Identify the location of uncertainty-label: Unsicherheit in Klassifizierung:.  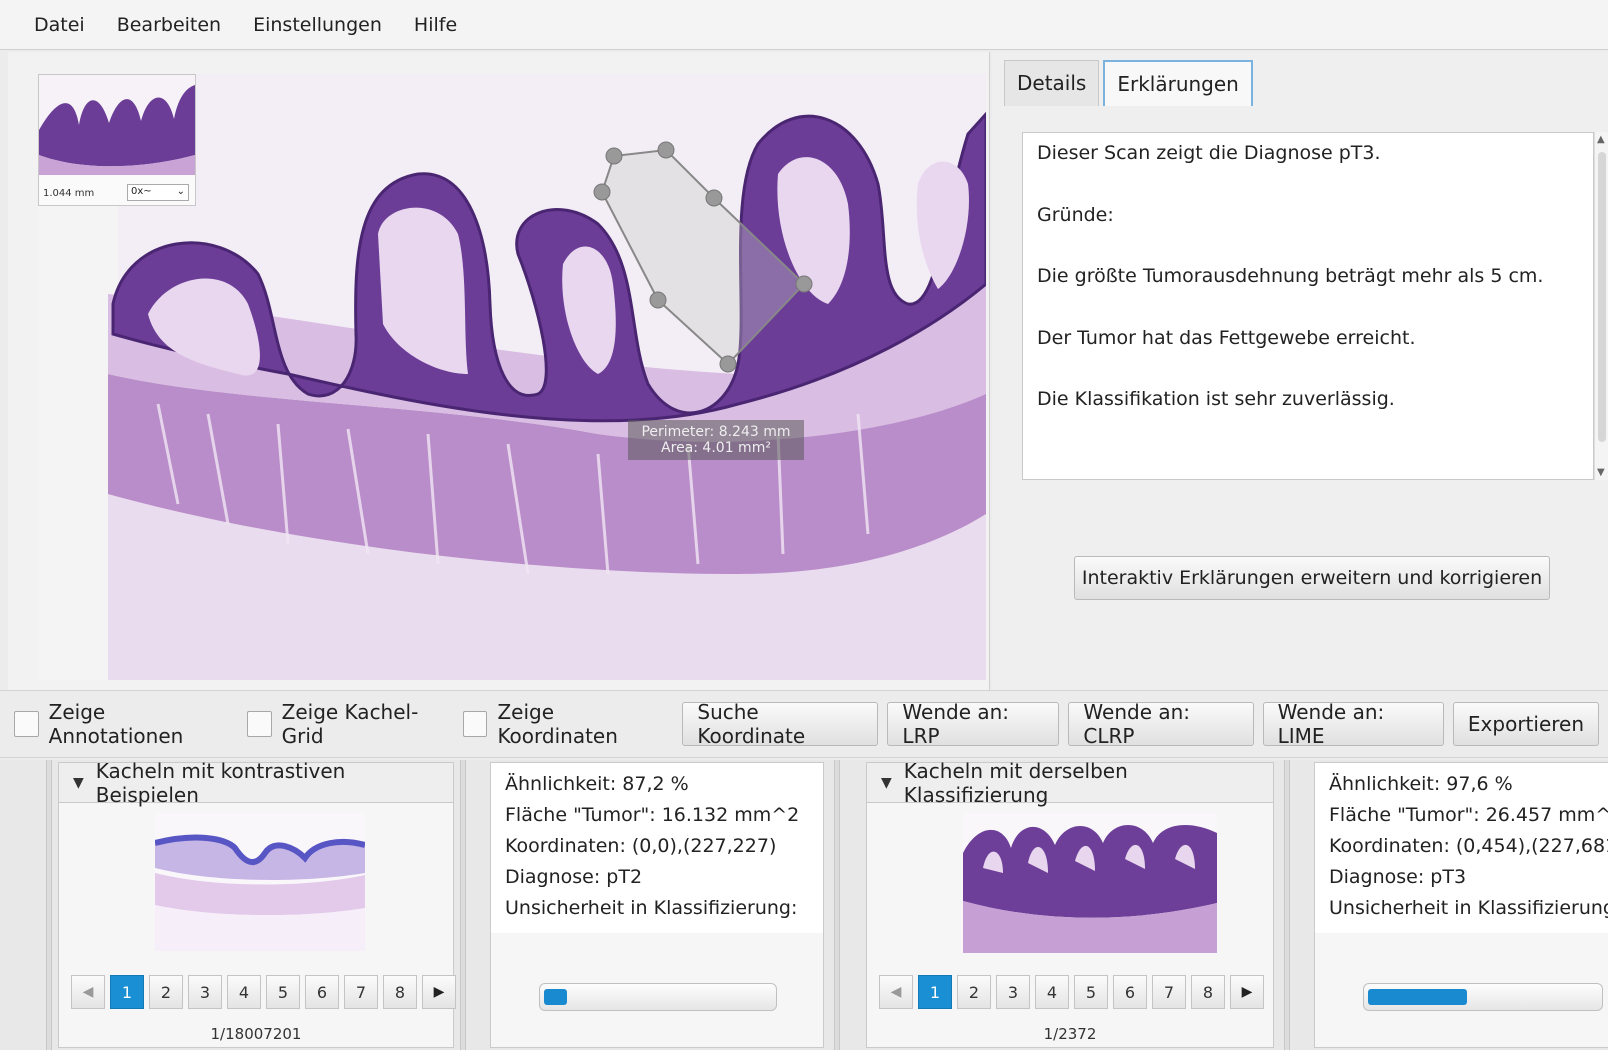
(1468, 908).